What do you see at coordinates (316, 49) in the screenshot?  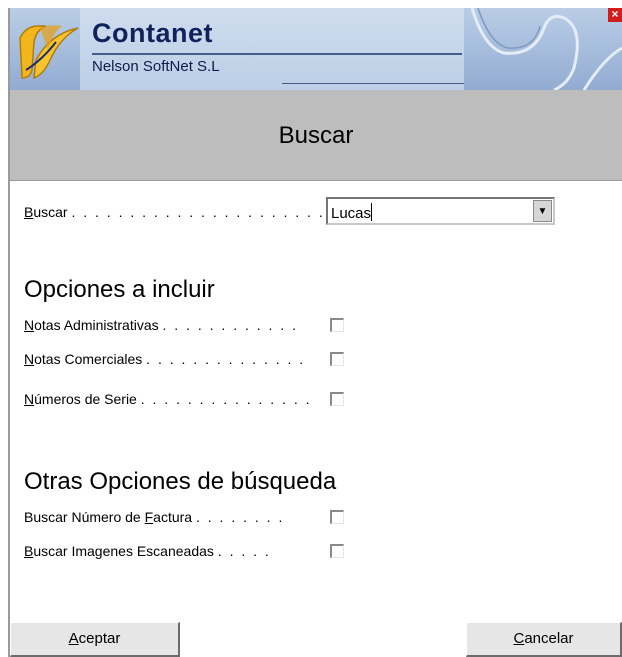 I see `header-banner: Contanet Nelson SoftNet S.L ×` at bounding box center [316, 49].